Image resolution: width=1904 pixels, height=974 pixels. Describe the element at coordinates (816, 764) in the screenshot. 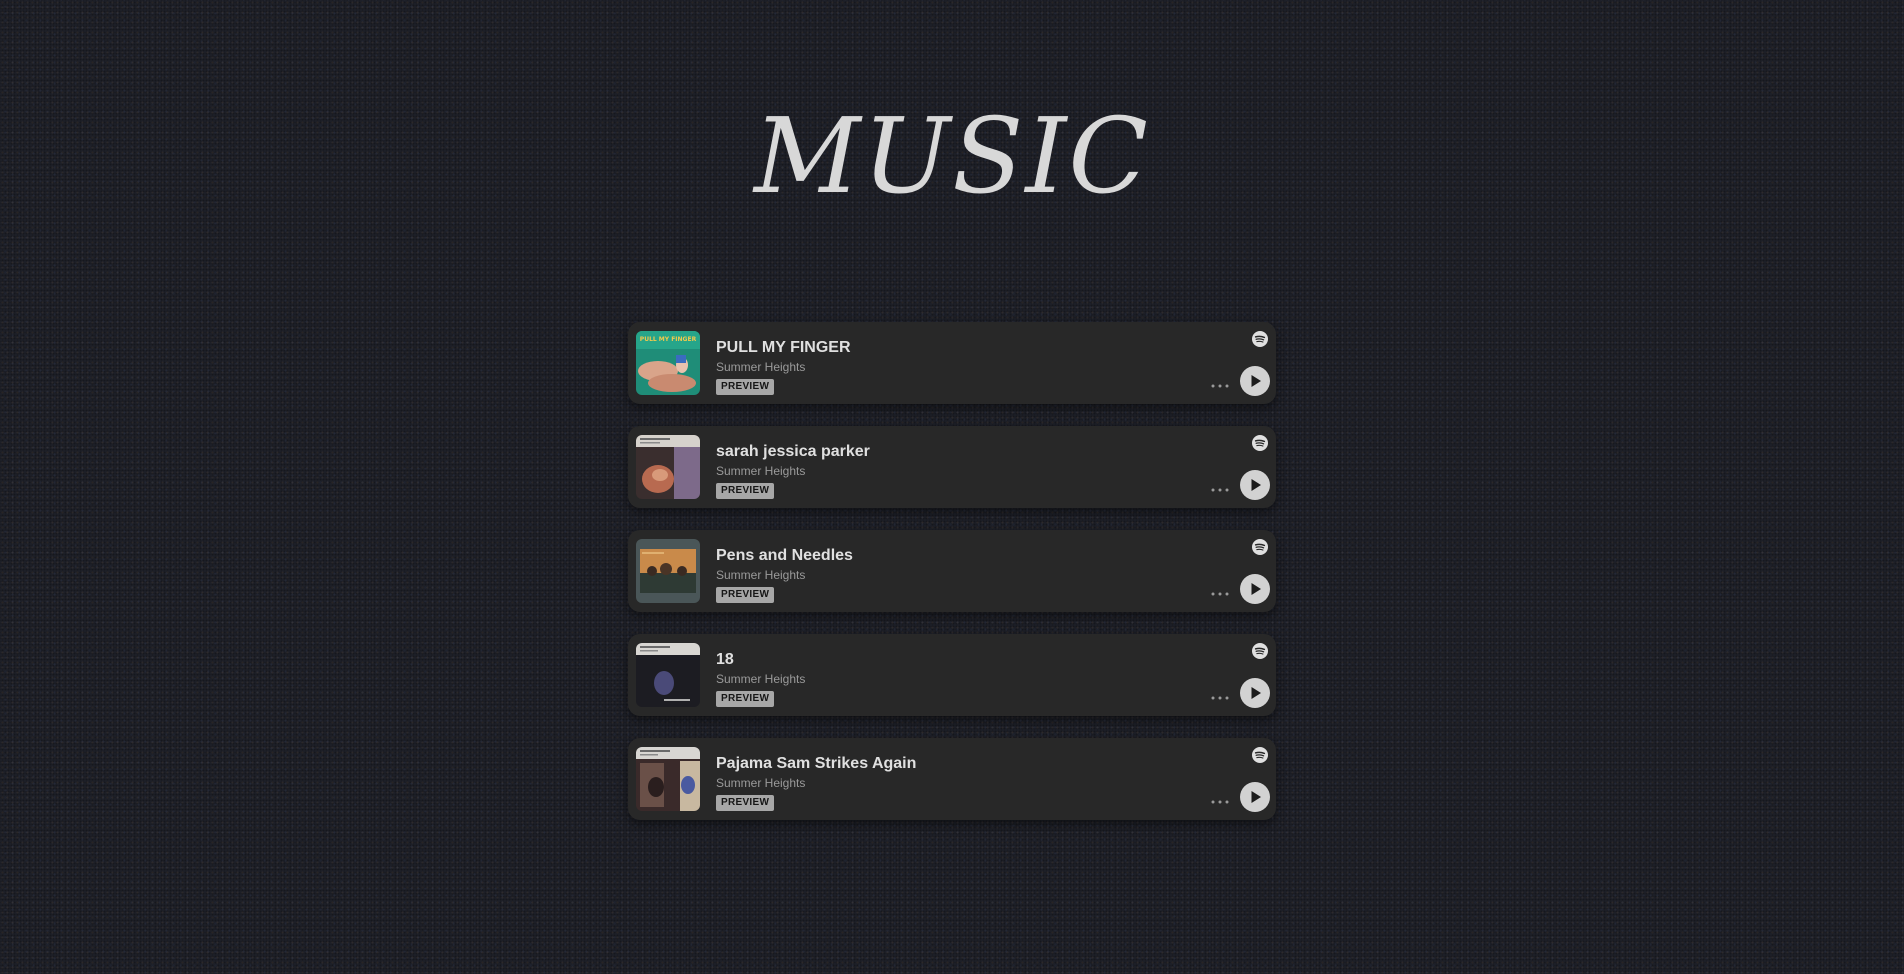

I see `track-title: Pajama Sam Strikes Again` at that location.